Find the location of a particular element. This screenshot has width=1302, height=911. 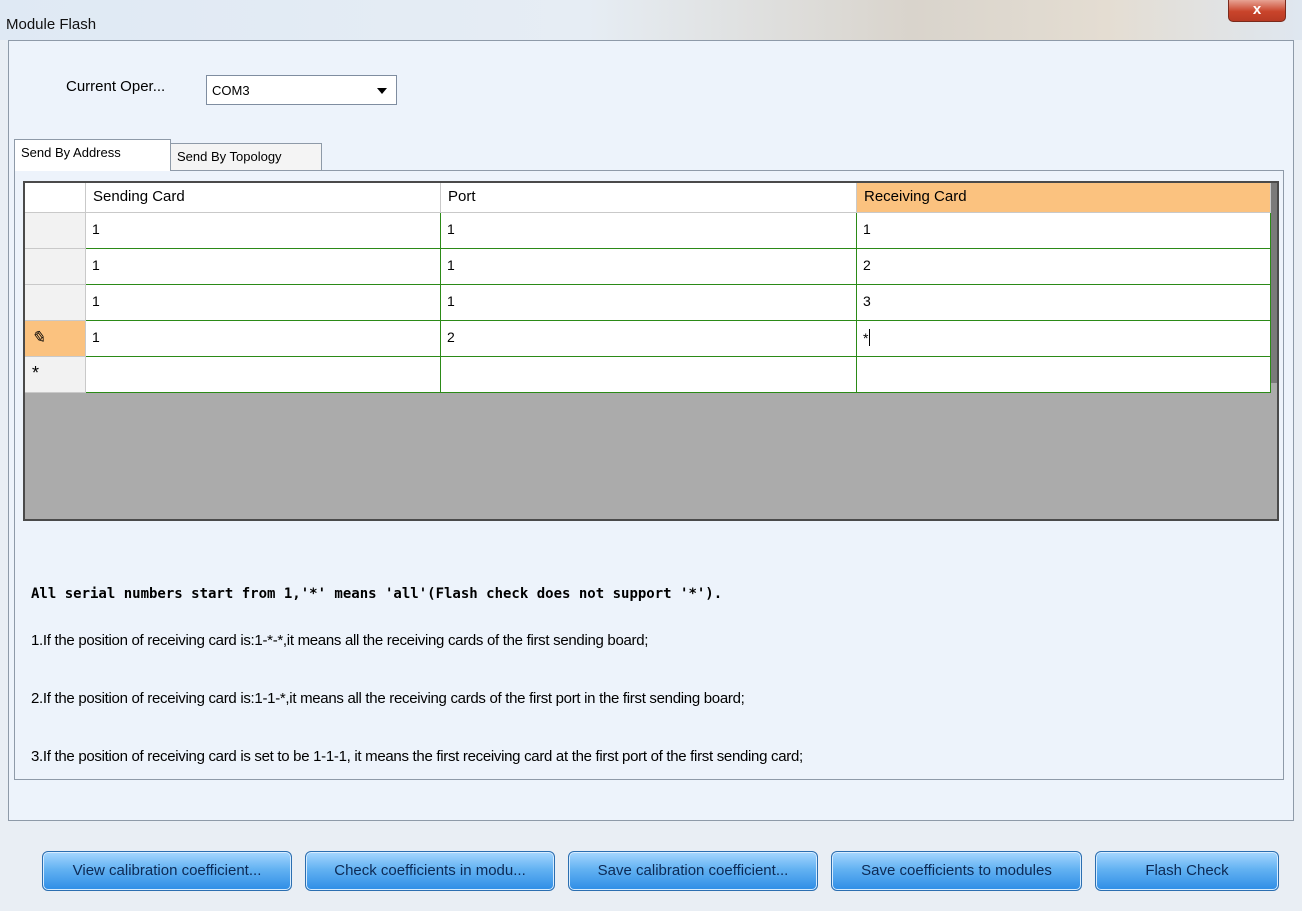

close-button: x is located at coordinates (1257, 11).